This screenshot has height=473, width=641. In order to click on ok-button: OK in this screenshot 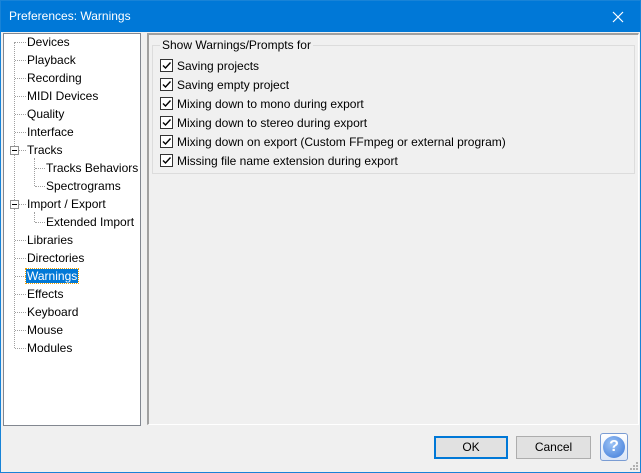, I will do `click(471, 447)`.